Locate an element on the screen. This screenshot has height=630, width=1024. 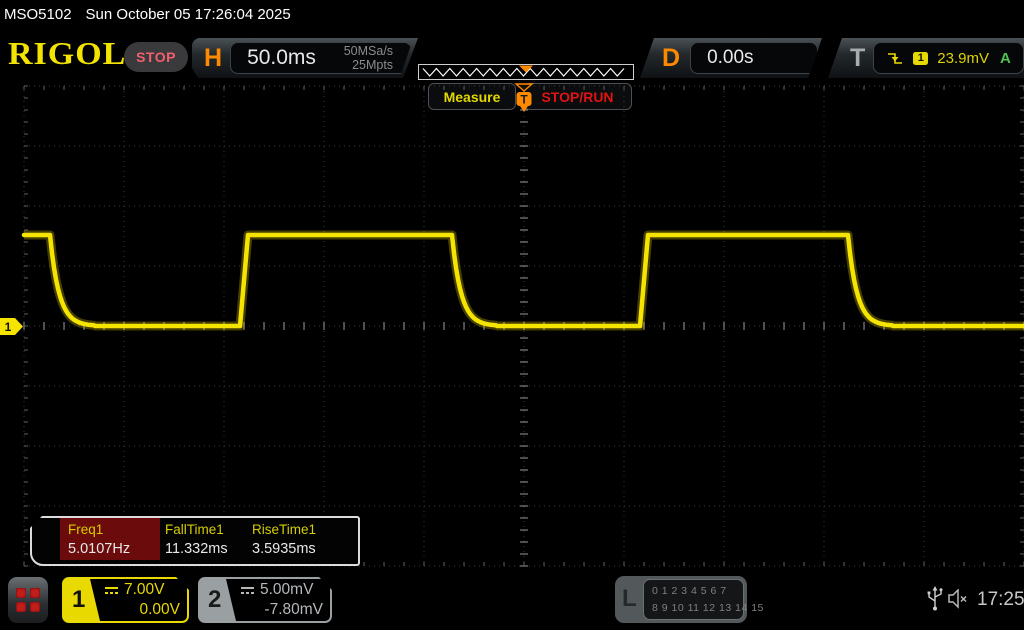
sample-rate-memdepth: 50MSa/s 25Mpts is located at coordinates (368, 58).